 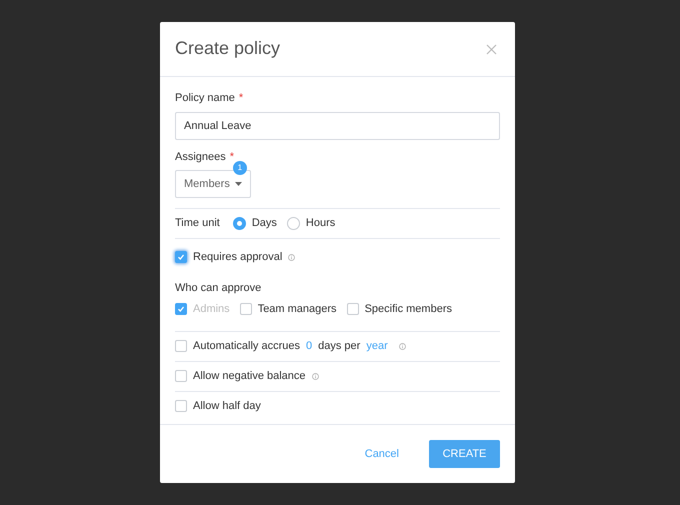 I want to click on cancel-button: Cancel, so click(x=381, y=454).